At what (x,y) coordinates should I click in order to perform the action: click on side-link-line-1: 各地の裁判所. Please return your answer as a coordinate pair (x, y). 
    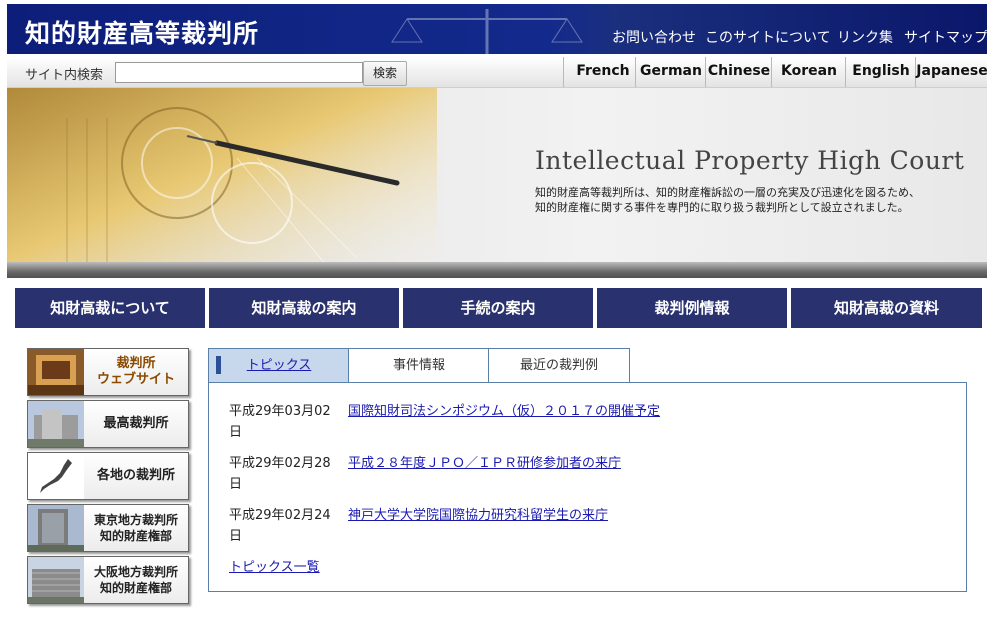
    Looking at the image, I should click on (135, 475).